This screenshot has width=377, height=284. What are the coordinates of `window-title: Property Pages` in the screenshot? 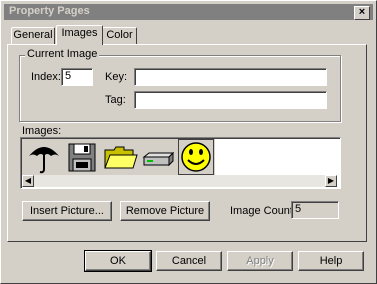 It's located at (49, 11).